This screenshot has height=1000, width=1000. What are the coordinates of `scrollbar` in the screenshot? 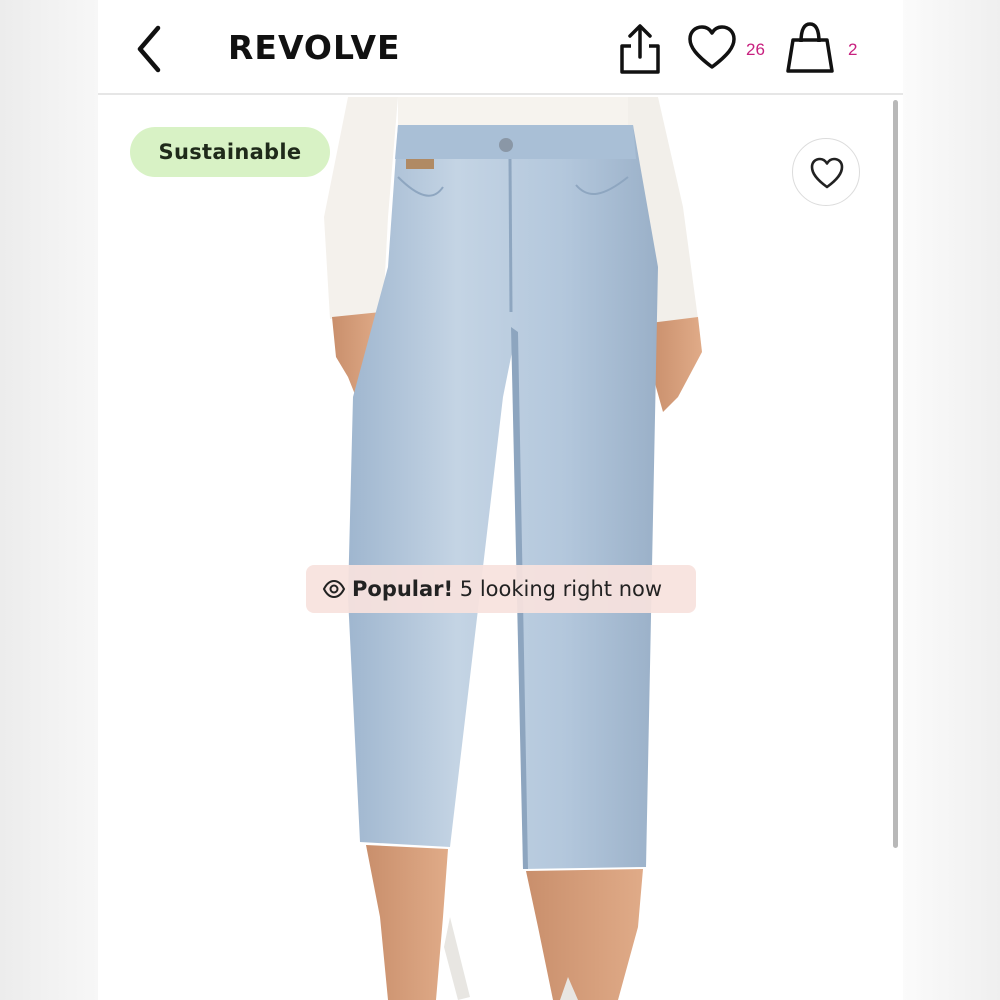 It's located at (895, 474).